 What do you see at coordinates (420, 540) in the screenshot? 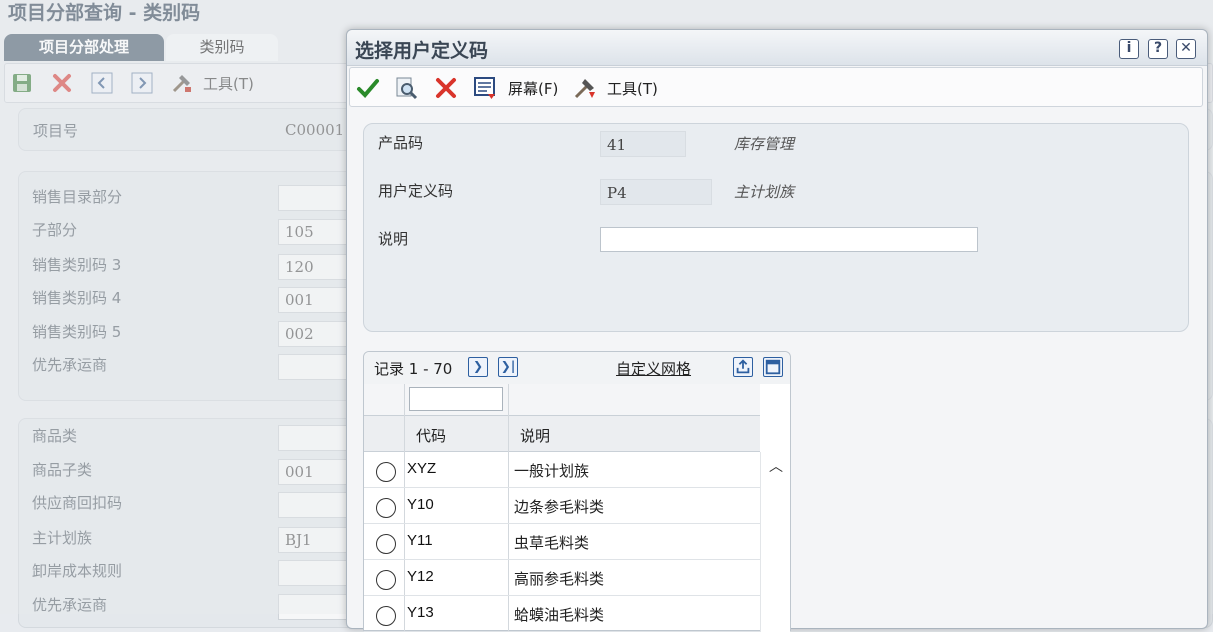
I see `row-code: Y11` at bounding box center [420, 540].